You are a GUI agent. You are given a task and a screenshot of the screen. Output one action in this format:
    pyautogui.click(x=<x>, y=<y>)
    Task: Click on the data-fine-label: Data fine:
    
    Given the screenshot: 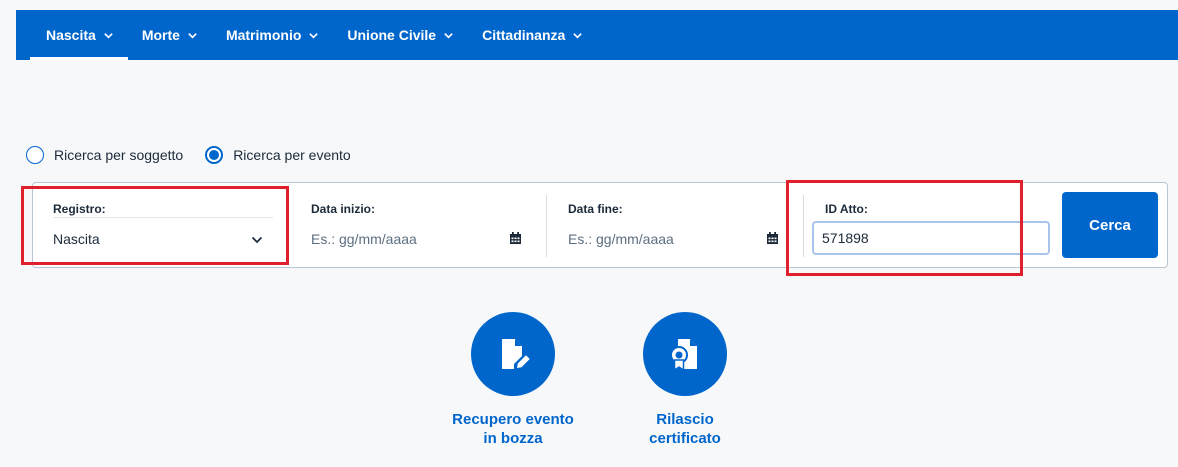 What is the action you would take?
    pyautogui.click(x=595, y=209)
    